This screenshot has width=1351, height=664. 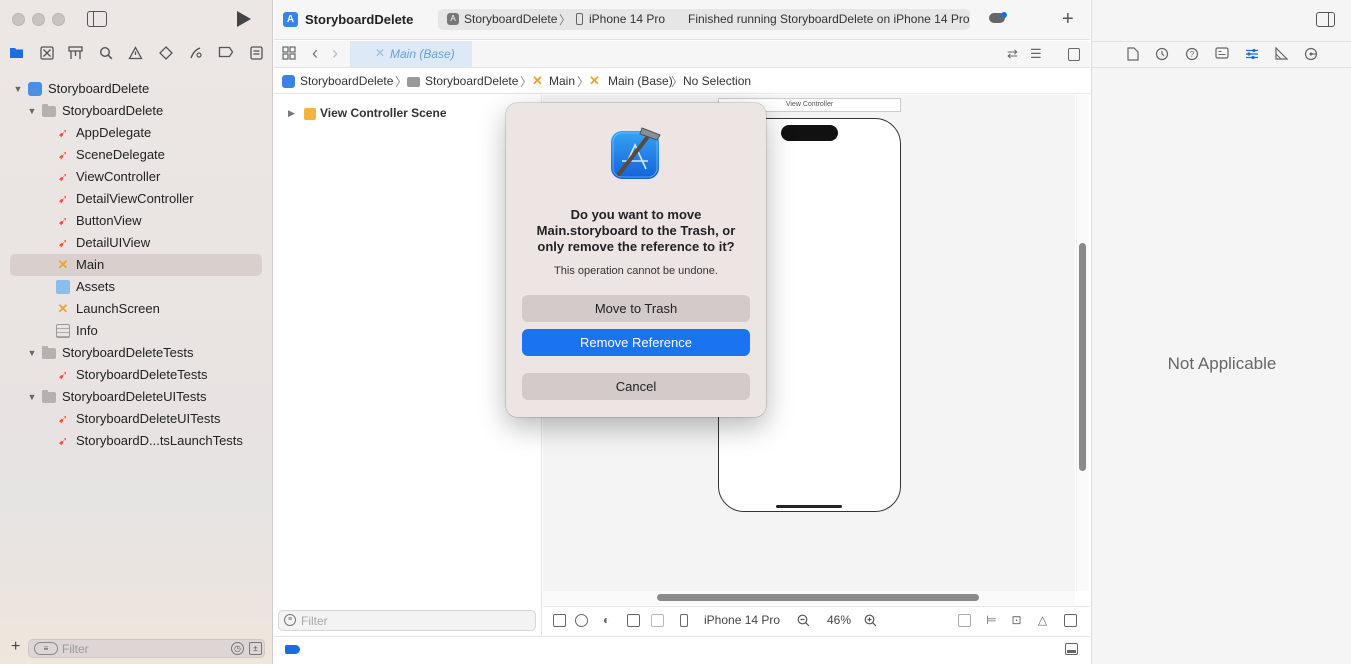 I want to click on iphone-icon, so click(x=579, y=19).